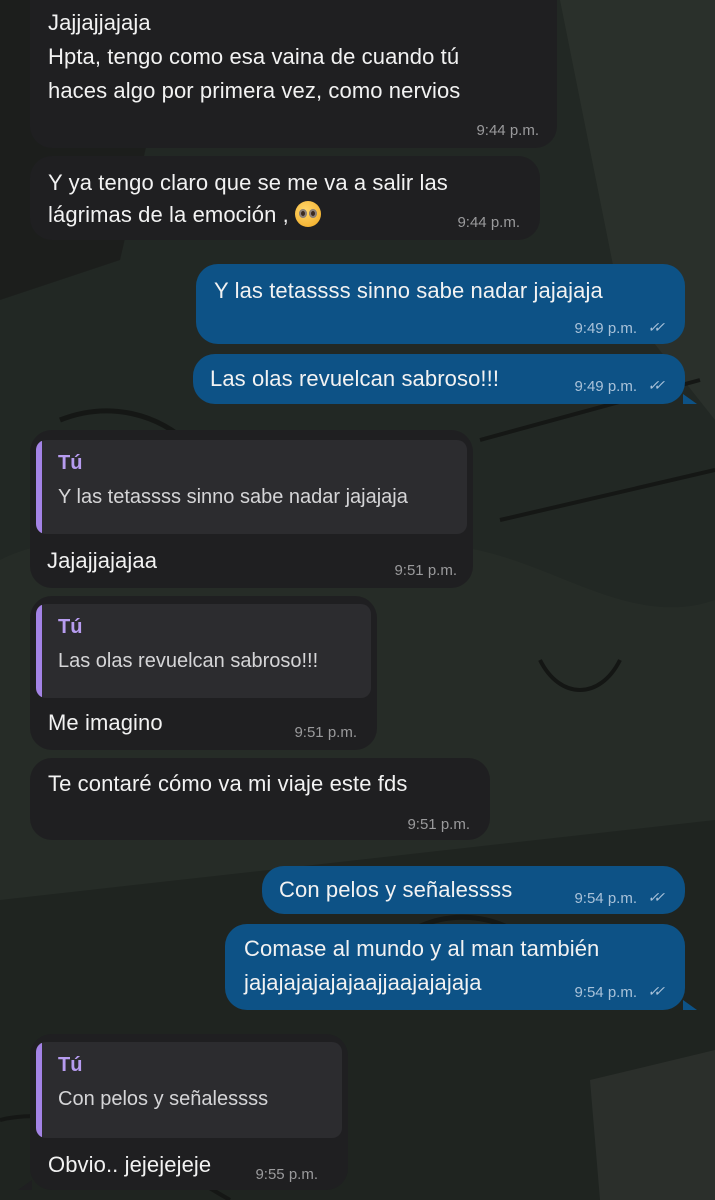 This screenshot has width=715, height=1200. What do you see at coordinates (422, 948) in the screenshot?
I see `message-text: Comase al mundo y al man también` at bounding box center [422, 948].